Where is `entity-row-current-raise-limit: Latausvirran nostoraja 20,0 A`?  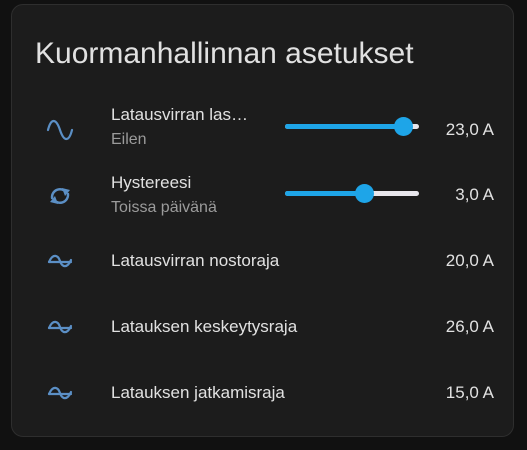 entity-row-current-raise-limit: Latausvirran nostoraja 20,0 A is located at coordinates (263, 261).